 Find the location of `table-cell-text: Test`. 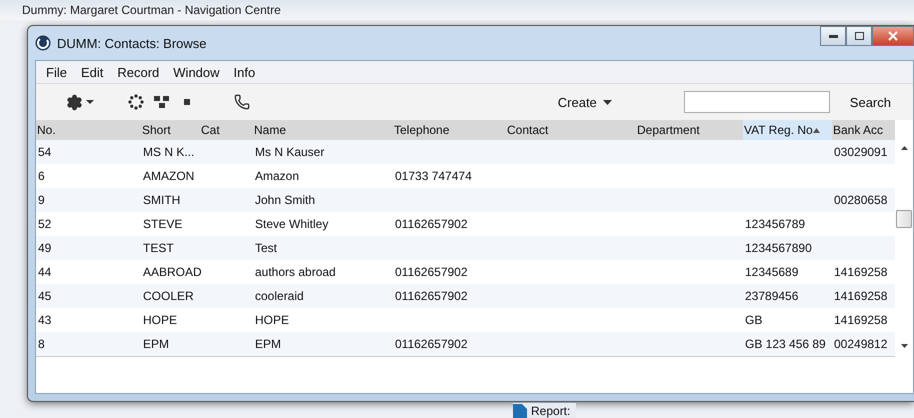

table-cell-text: Test is located at coordinates (266, 248).